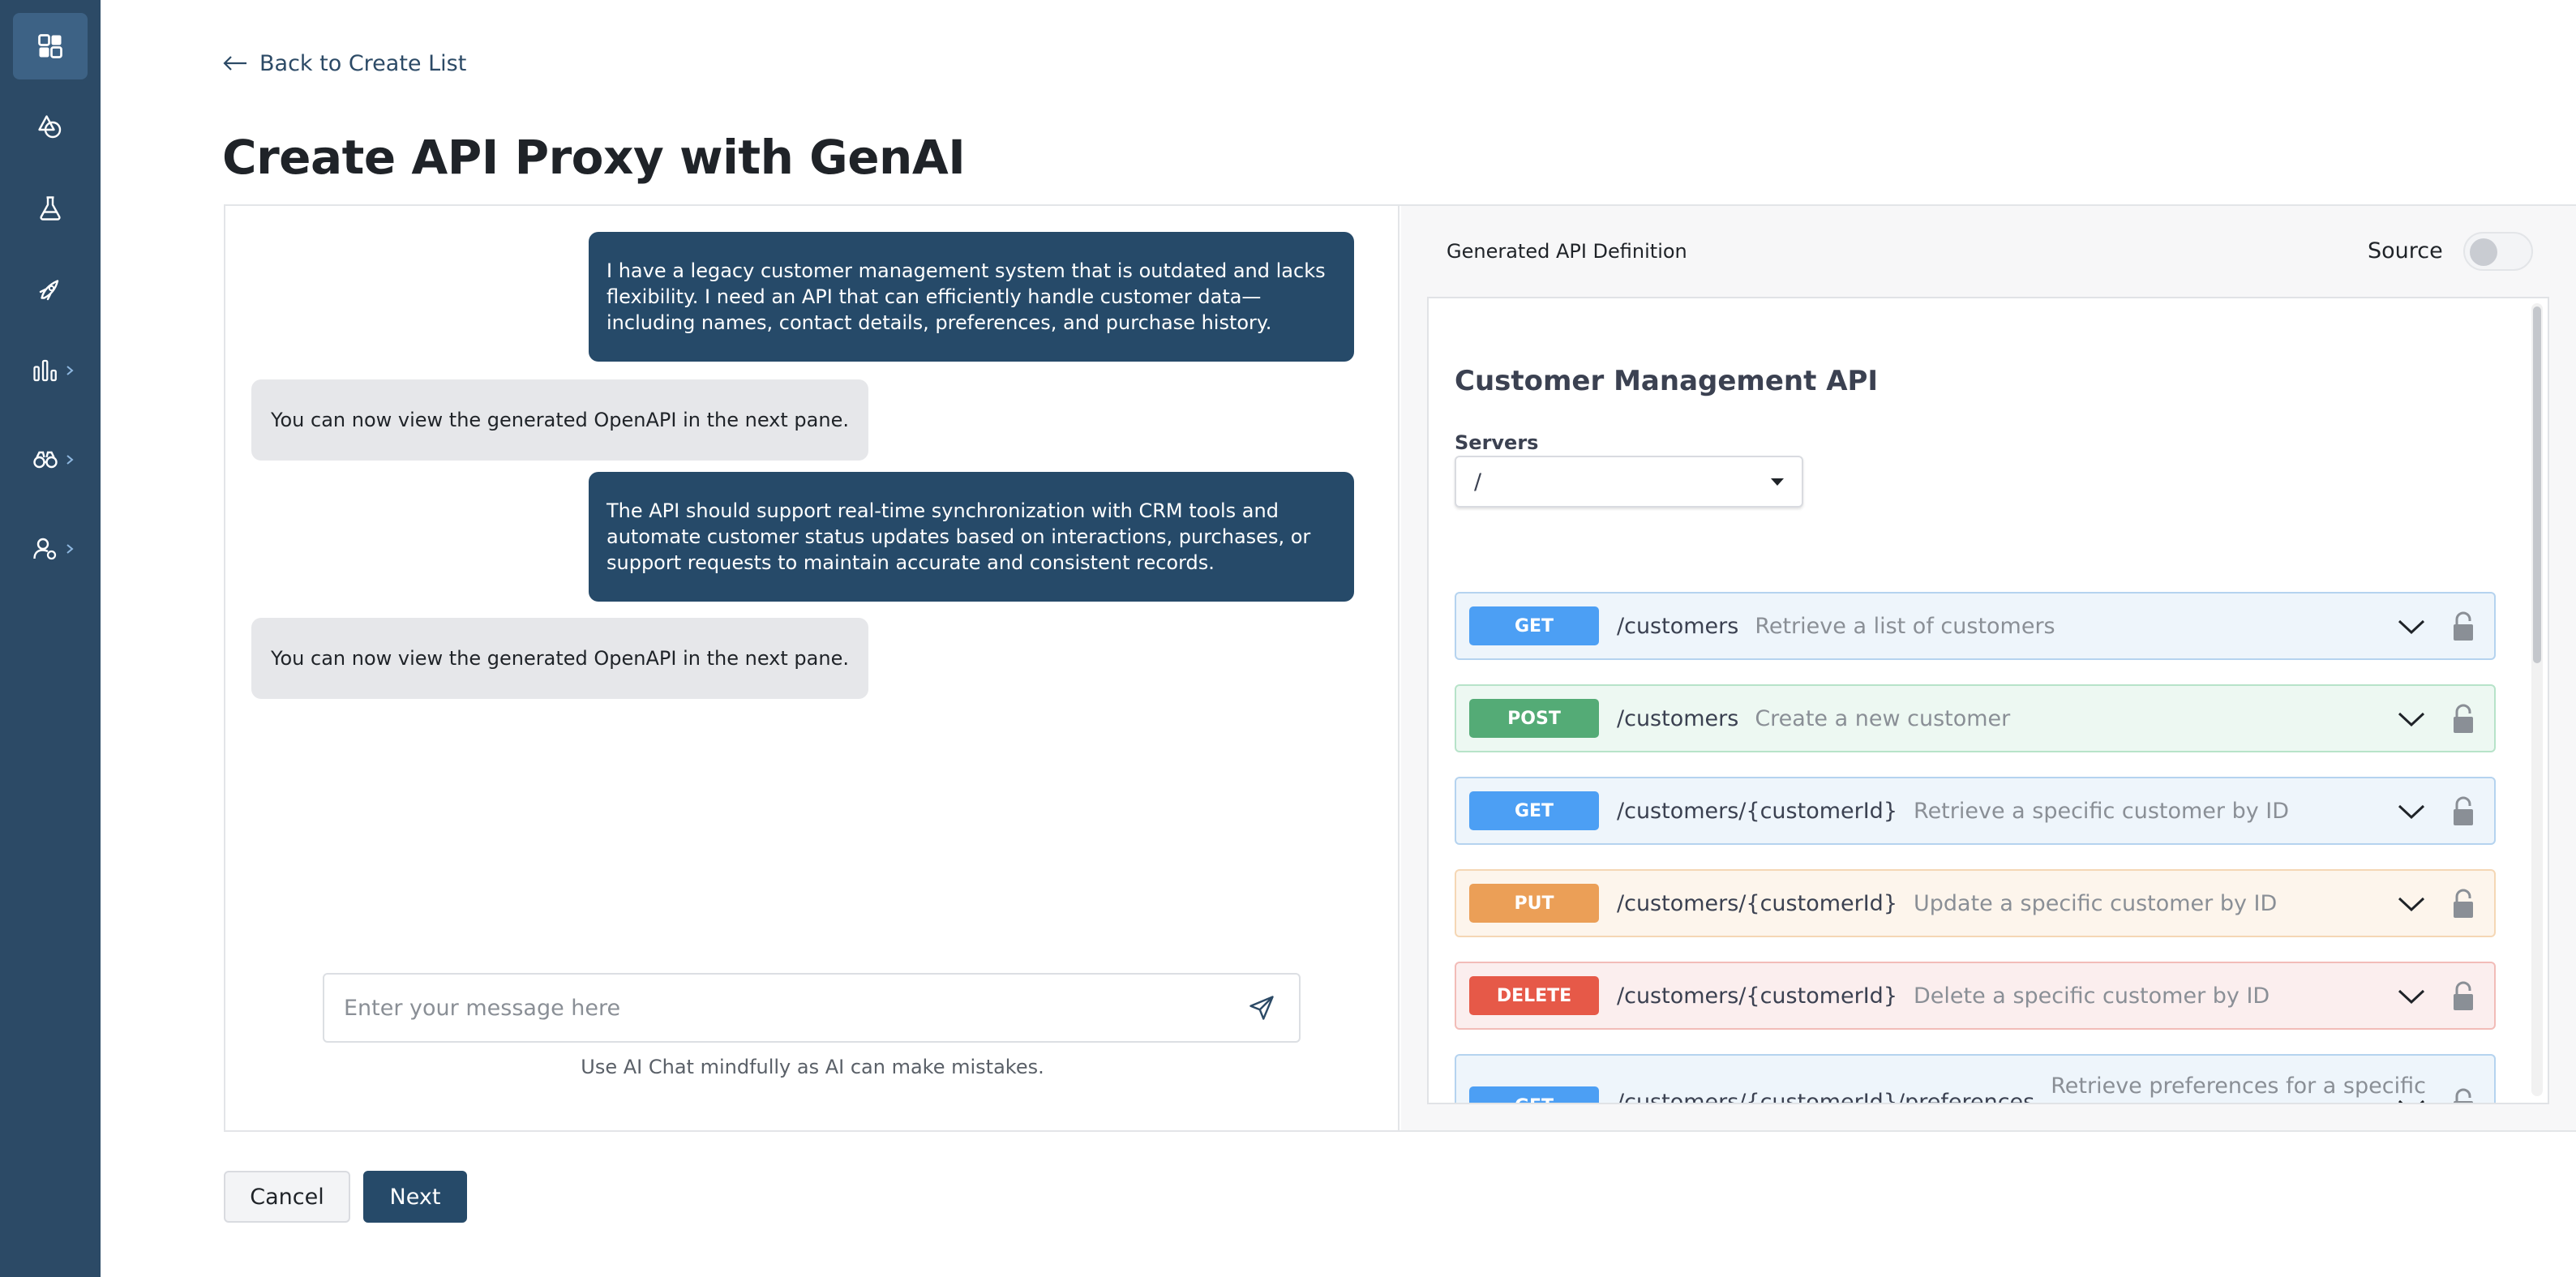 The width and height of the screenshot is (2576, 1277). I want to click on server-select: /, so click(1629, 482).